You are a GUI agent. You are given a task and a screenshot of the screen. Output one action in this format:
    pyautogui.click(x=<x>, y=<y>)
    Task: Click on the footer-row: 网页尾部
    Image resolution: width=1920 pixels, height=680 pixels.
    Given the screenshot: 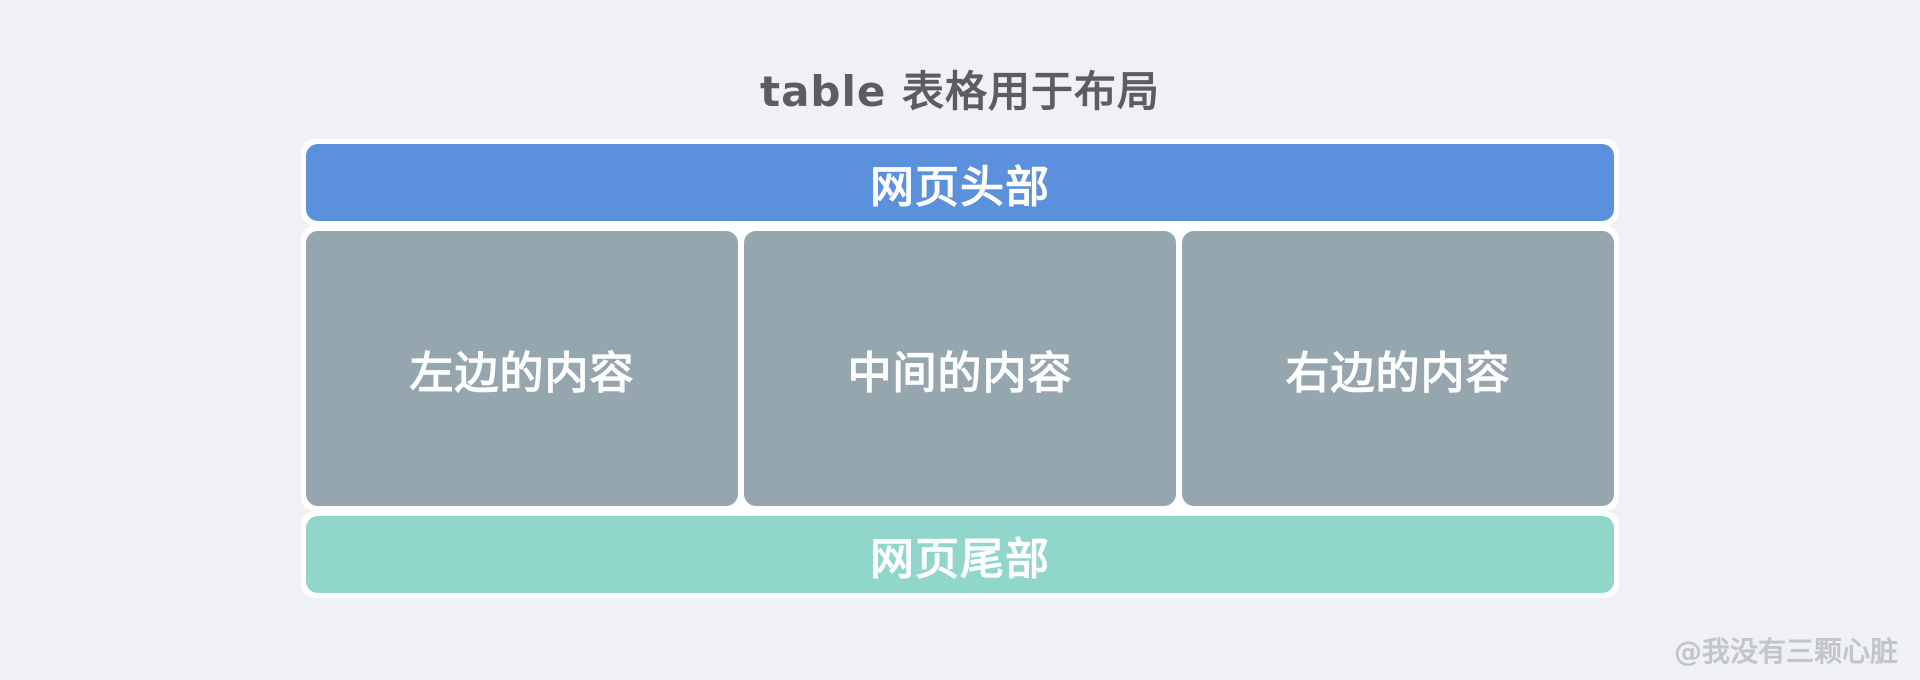 What is the action you would take?
    pyautogui.click(x=960, y=554)
    